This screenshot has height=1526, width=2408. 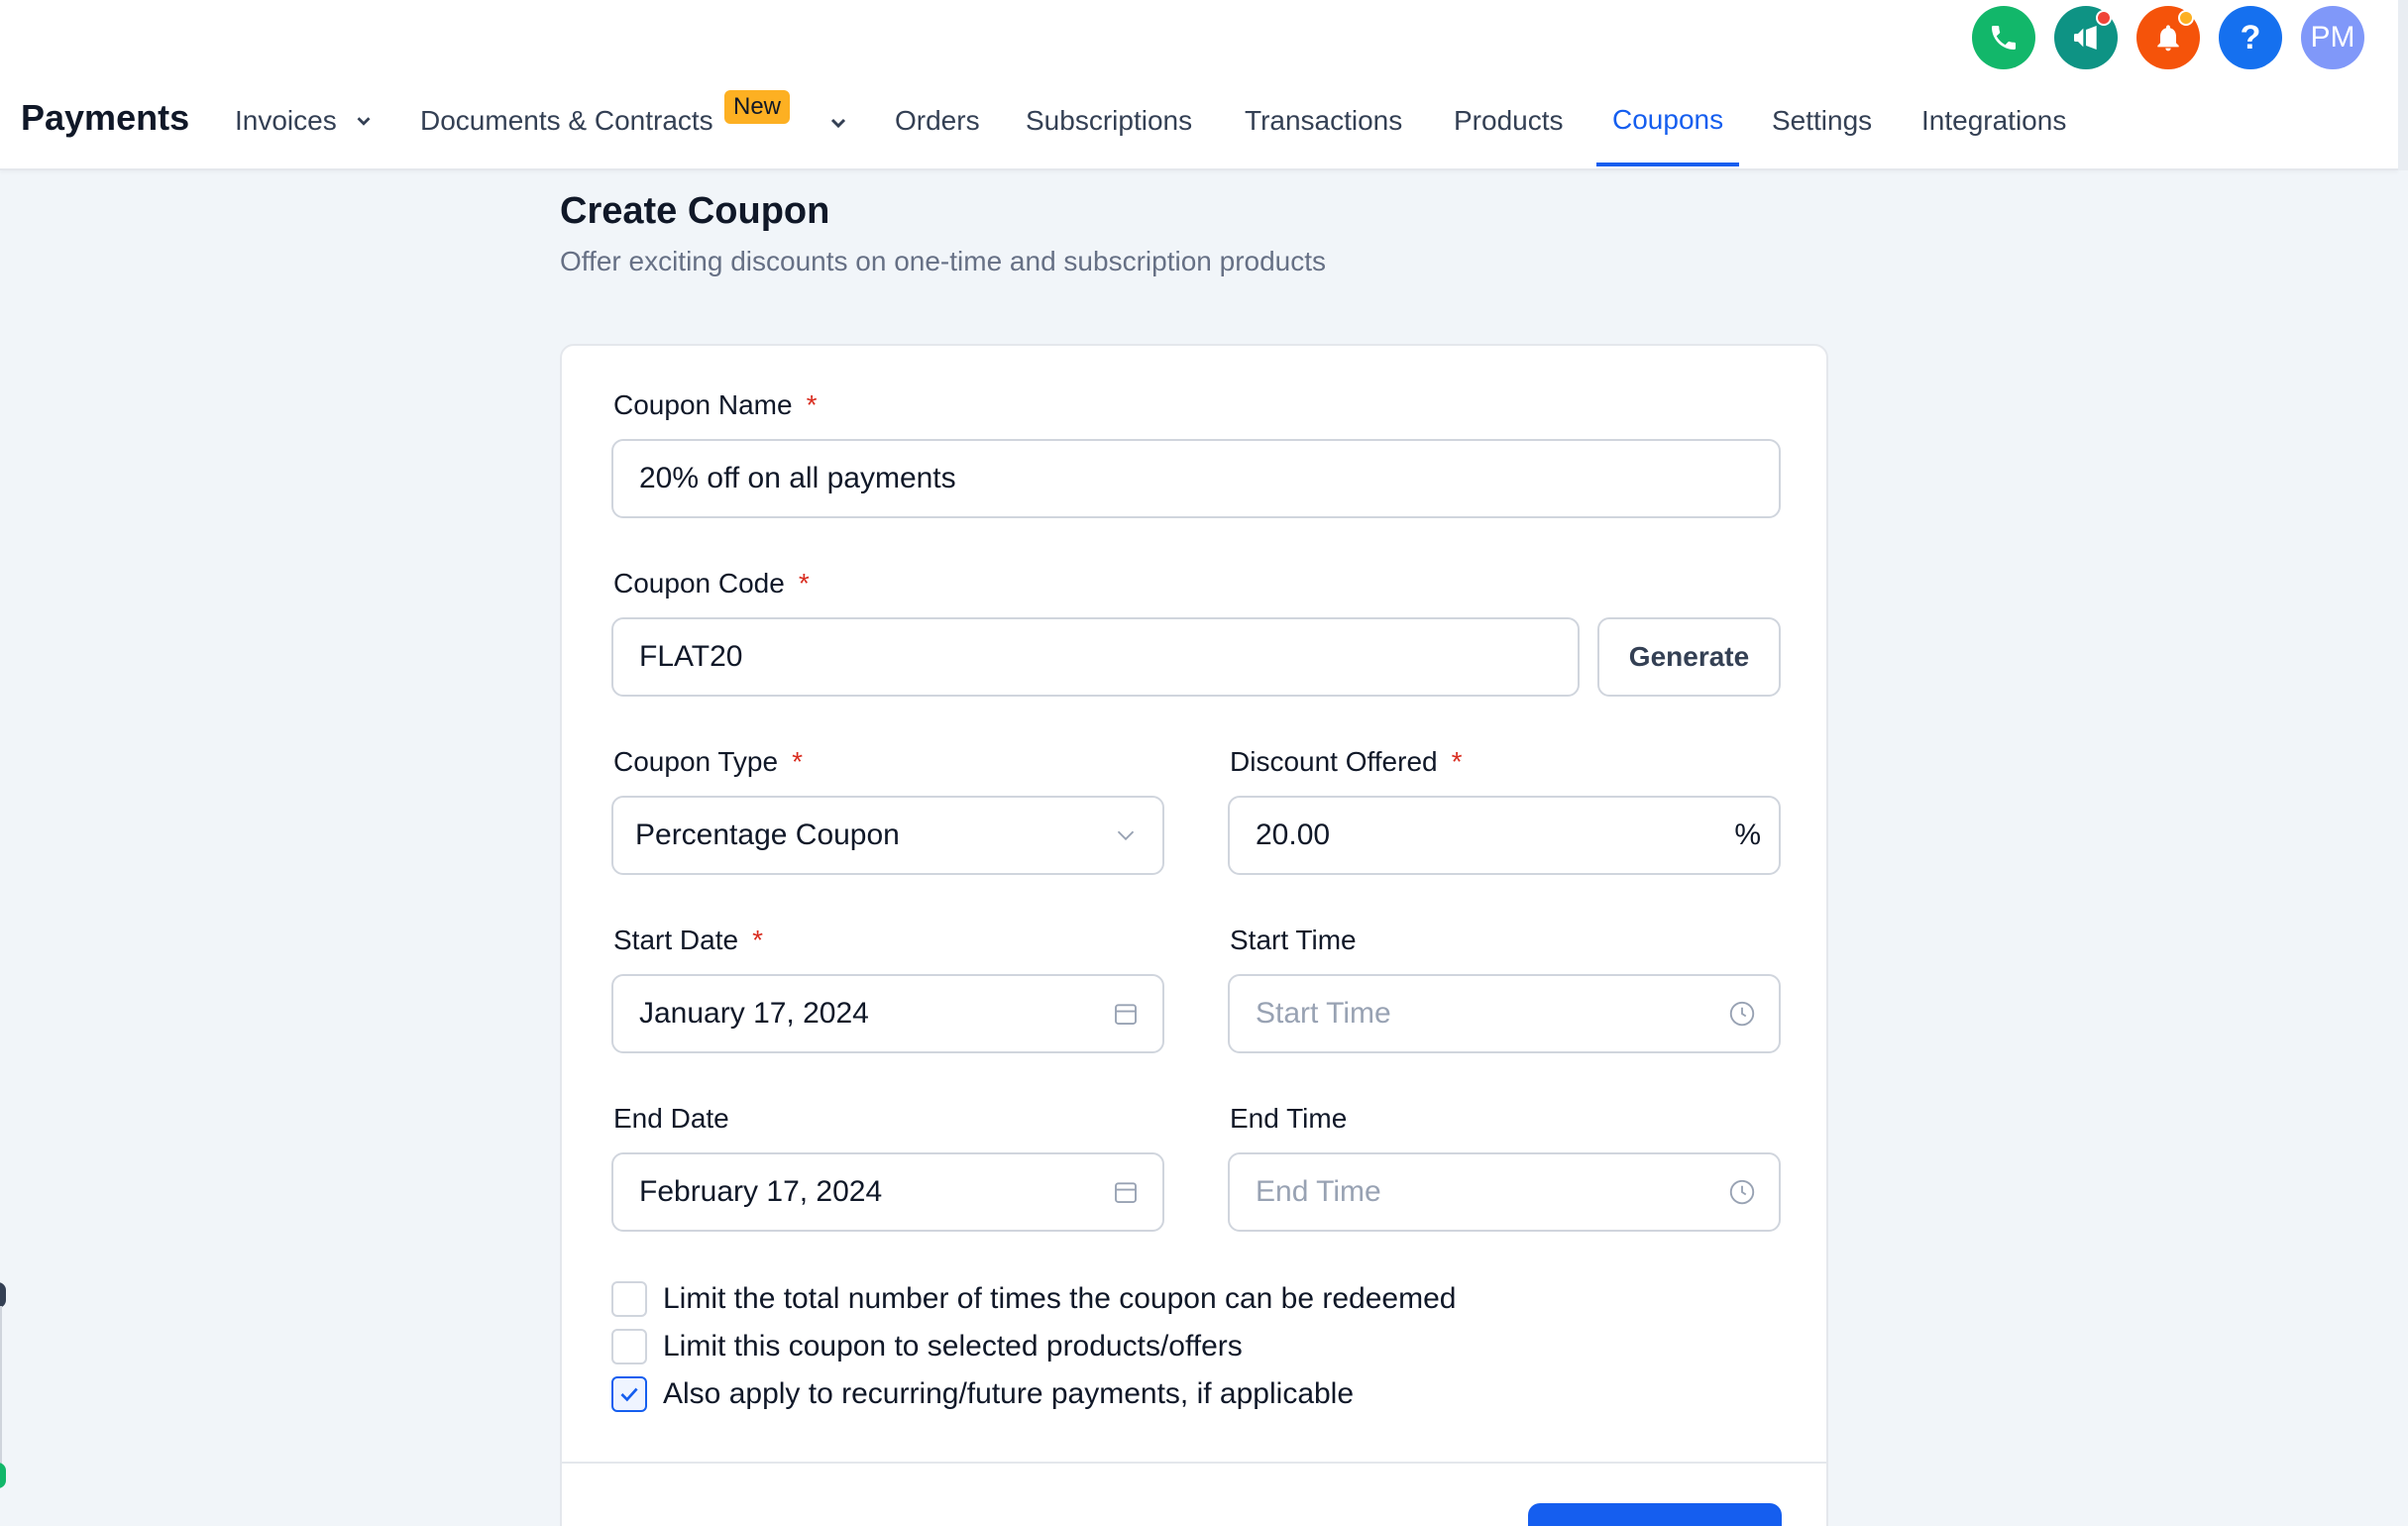 What do you see at coordinates (1504, 1013) in the screenshot?
I see `start-time-input: Start Time` at bounding box center [1504, 1013].